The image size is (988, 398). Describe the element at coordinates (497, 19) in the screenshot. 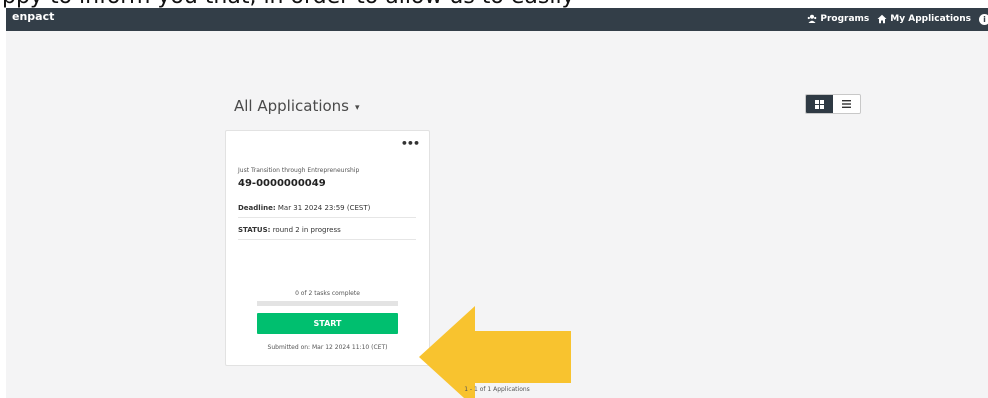

I see `top-navbar: enpact Programs My Applications i` at that location.